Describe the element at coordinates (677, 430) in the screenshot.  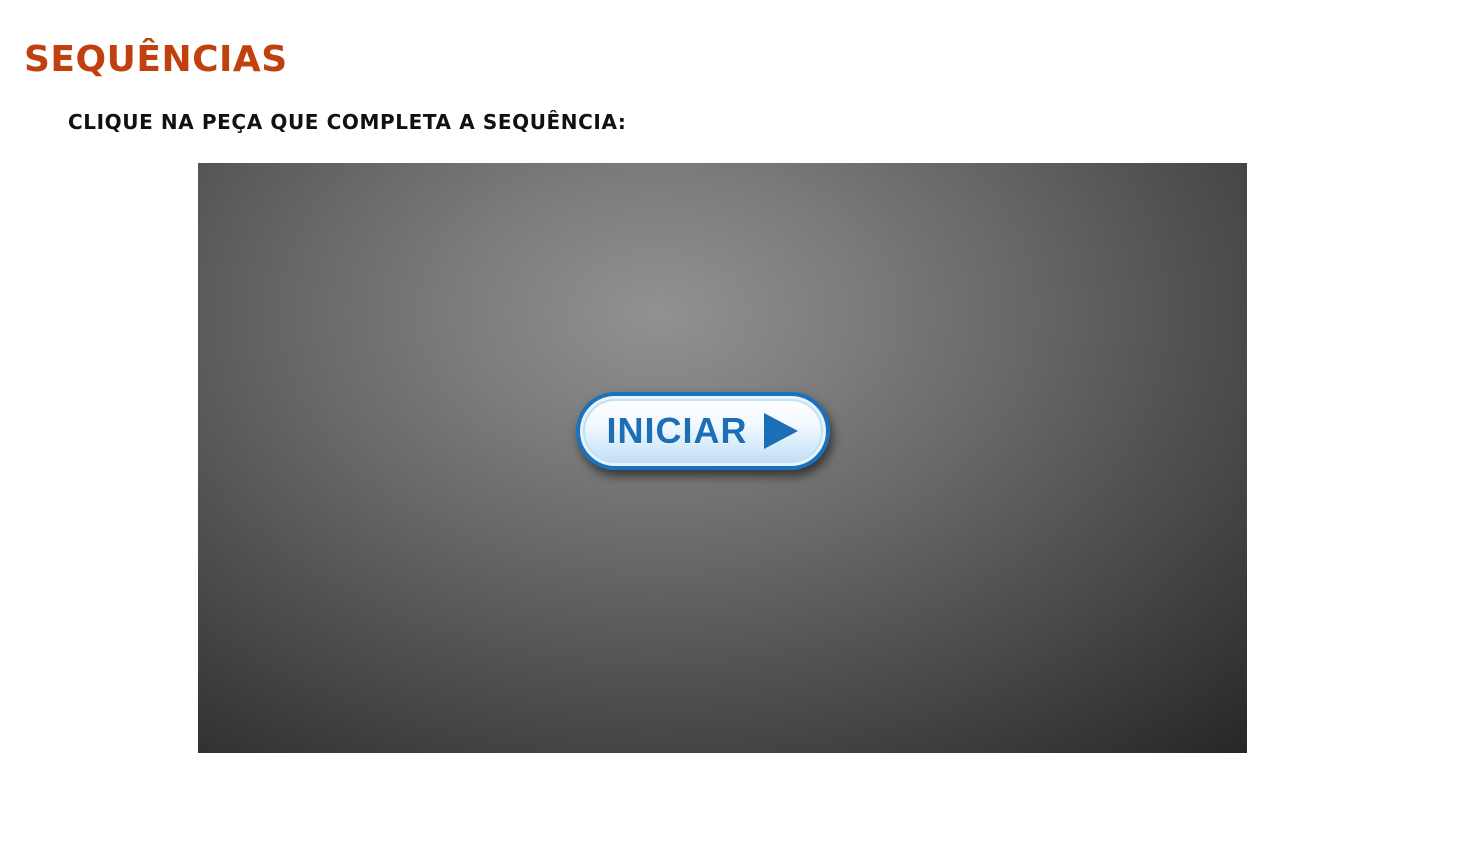
I see `start-button-label: INICIAR` at that location.